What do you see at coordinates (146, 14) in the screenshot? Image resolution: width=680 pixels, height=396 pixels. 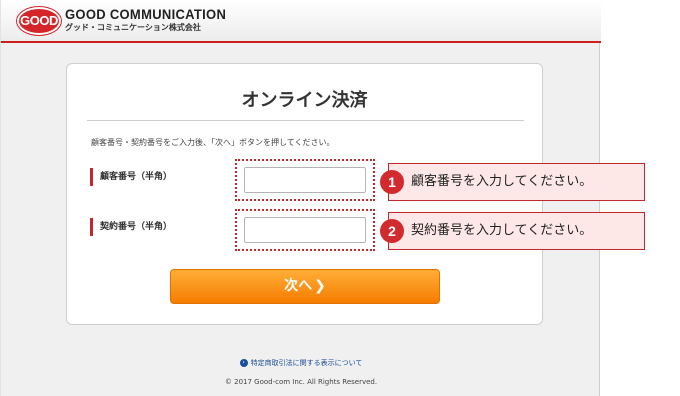 I see `brand-name: GOOD COMMUNICATION` at bounding box center [146, 14].